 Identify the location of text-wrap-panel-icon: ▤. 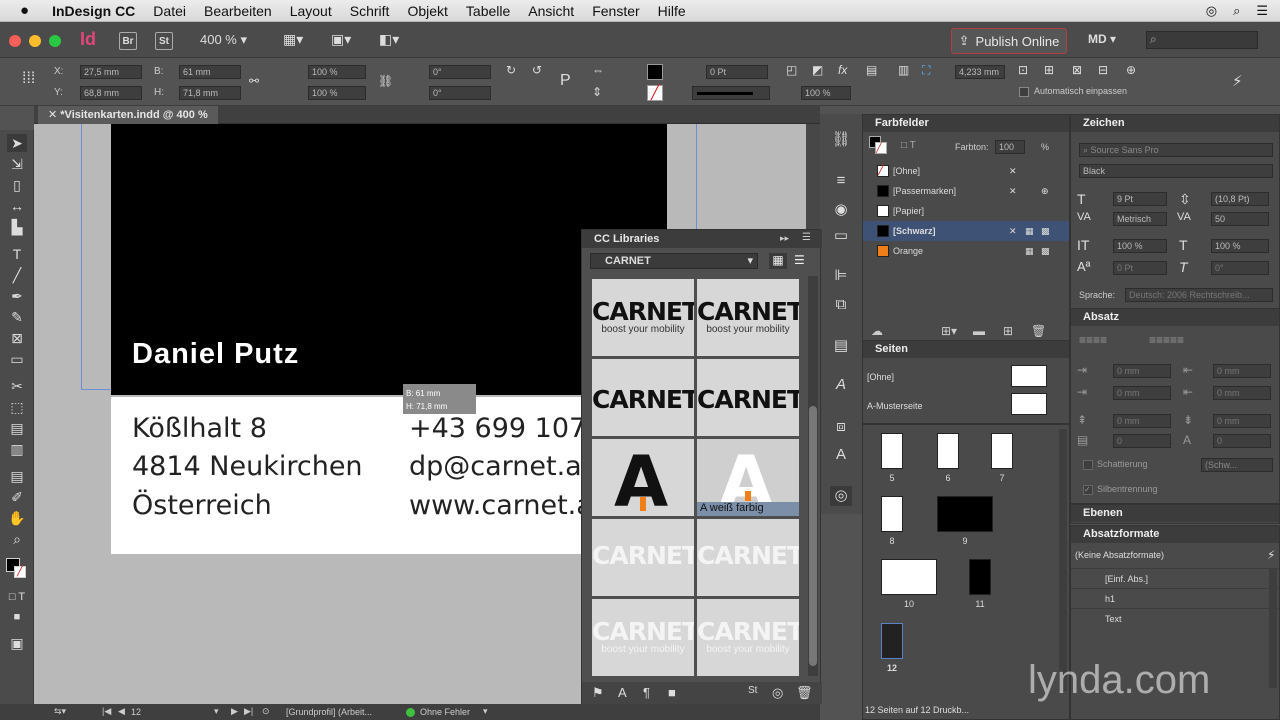
(841, 346).